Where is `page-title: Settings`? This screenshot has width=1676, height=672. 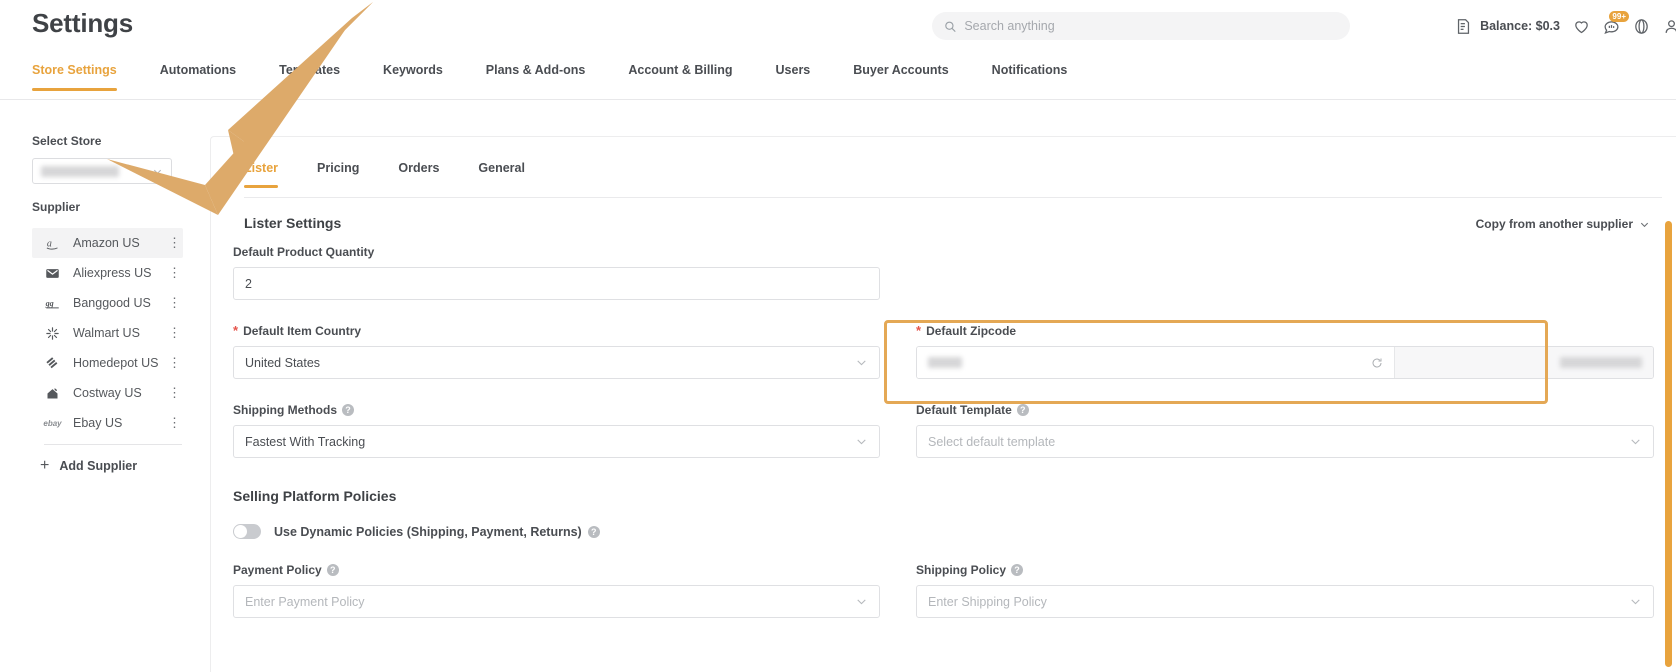
page-title: Settings is located at coordinates (82, 23).